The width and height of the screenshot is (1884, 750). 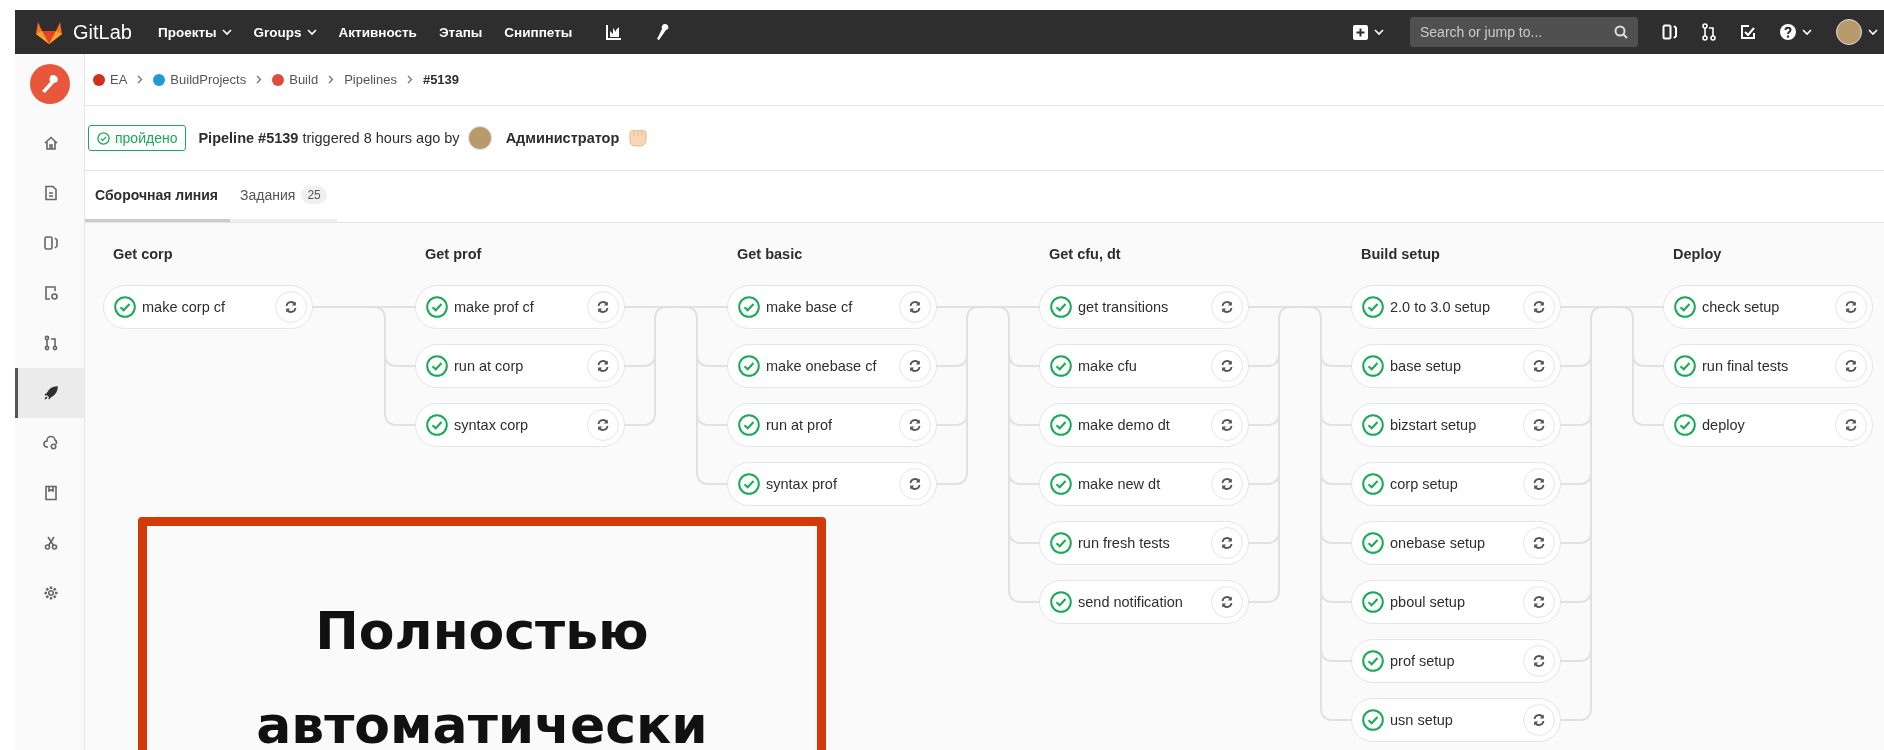 I want to click on user-link: Администратор, so click(x=562, y=138).